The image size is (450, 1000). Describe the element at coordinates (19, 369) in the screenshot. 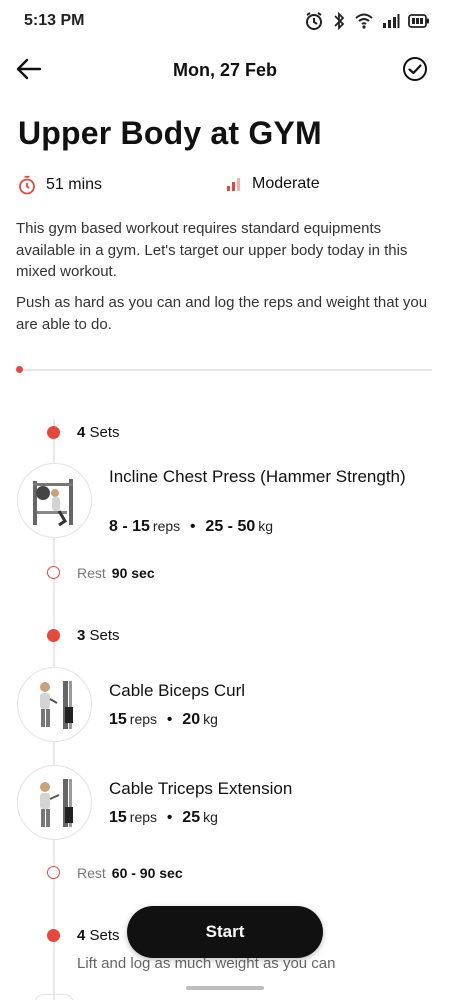

I see `progress-indicator` at that location.